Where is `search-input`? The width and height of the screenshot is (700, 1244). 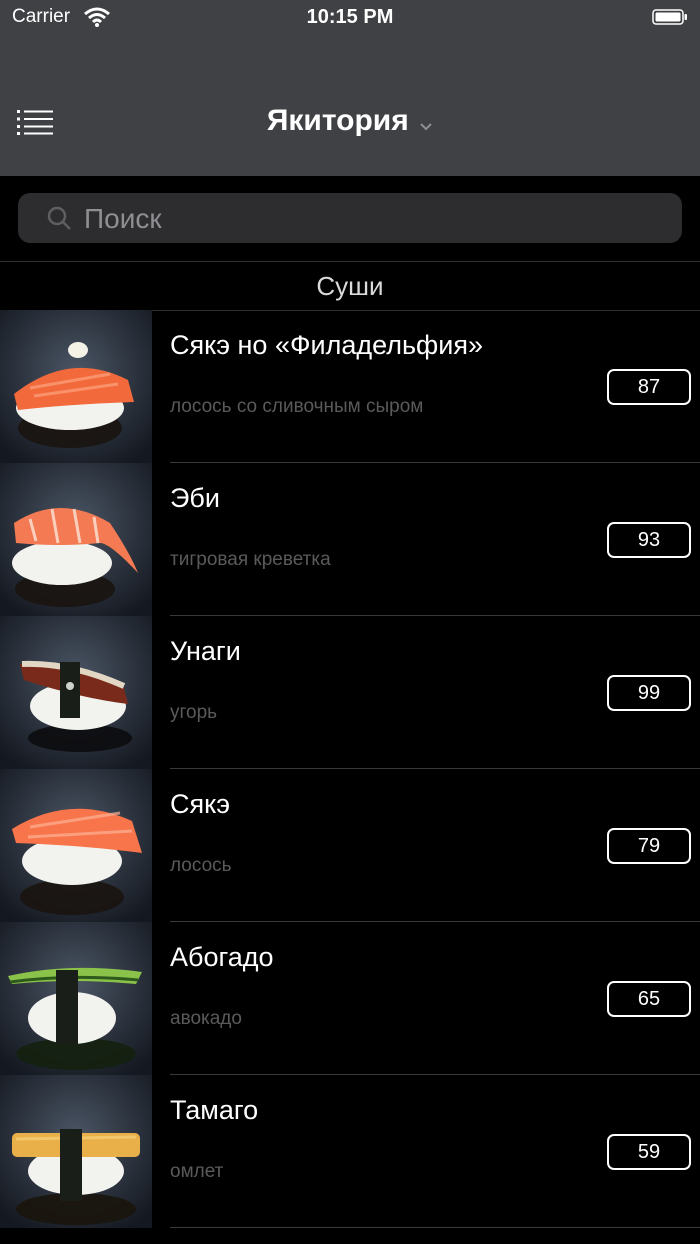
search-input is located at coordinates (374, 219).